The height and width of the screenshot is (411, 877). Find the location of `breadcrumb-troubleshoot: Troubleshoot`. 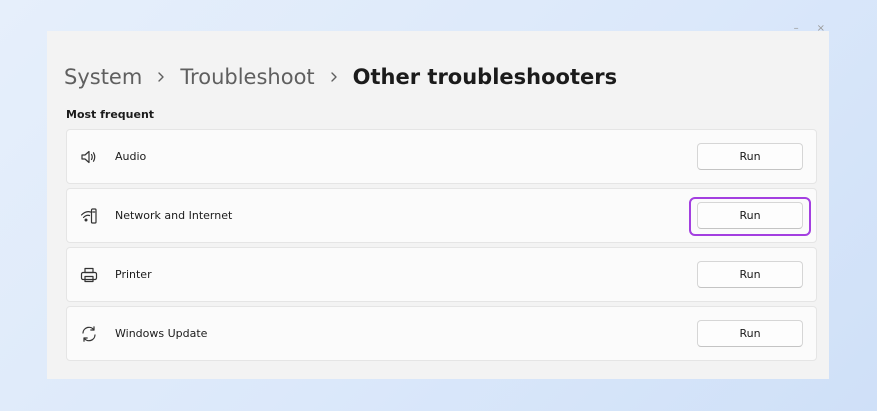

breadcrumb-troubleshoot: Troubleshoot is located at coordinates (247, 77).